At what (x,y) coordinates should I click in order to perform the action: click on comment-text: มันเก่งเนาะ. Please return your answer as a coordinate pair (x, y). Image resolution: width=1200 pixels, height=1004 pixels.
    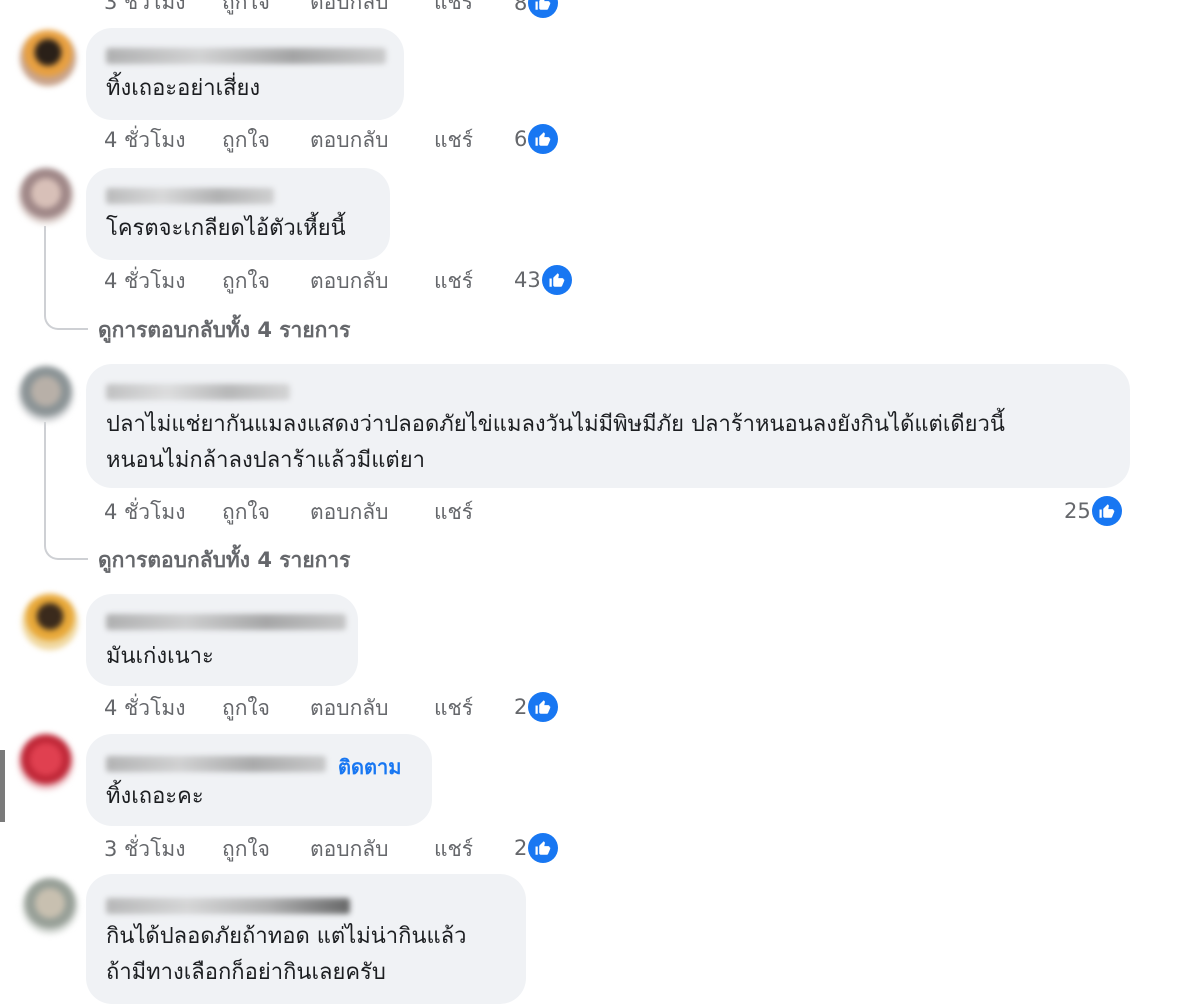
    Looking at the image, I should click on (160, 656).